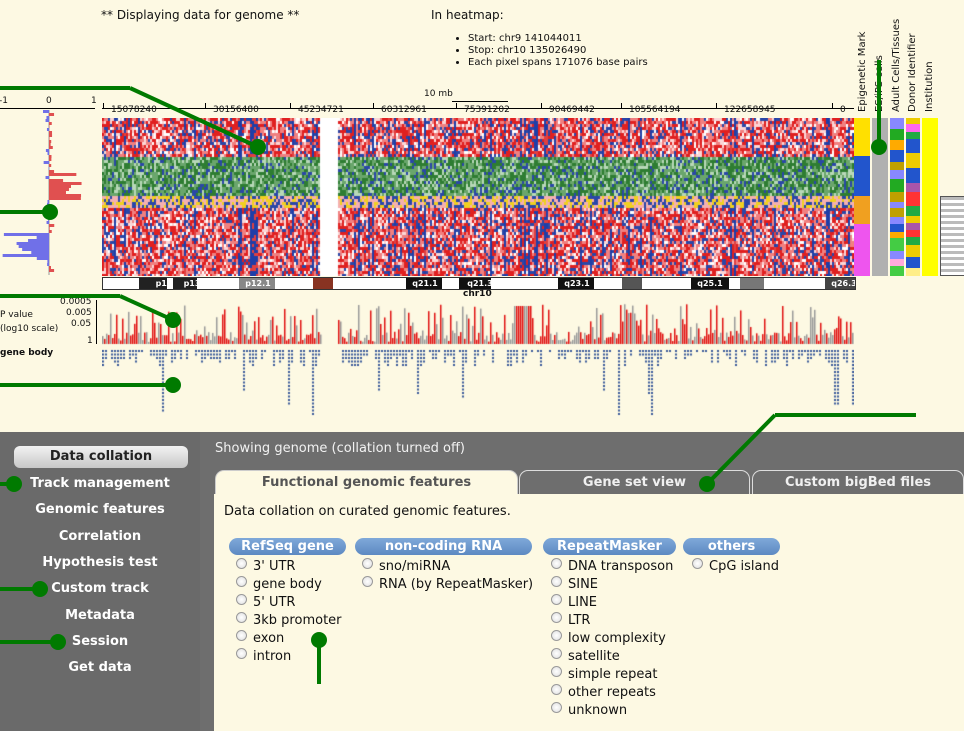  What do you see at coordinates (79, 313) in the screenshot?
I see `pval-tick-1: 0.005` at bounding box center [79, 313].